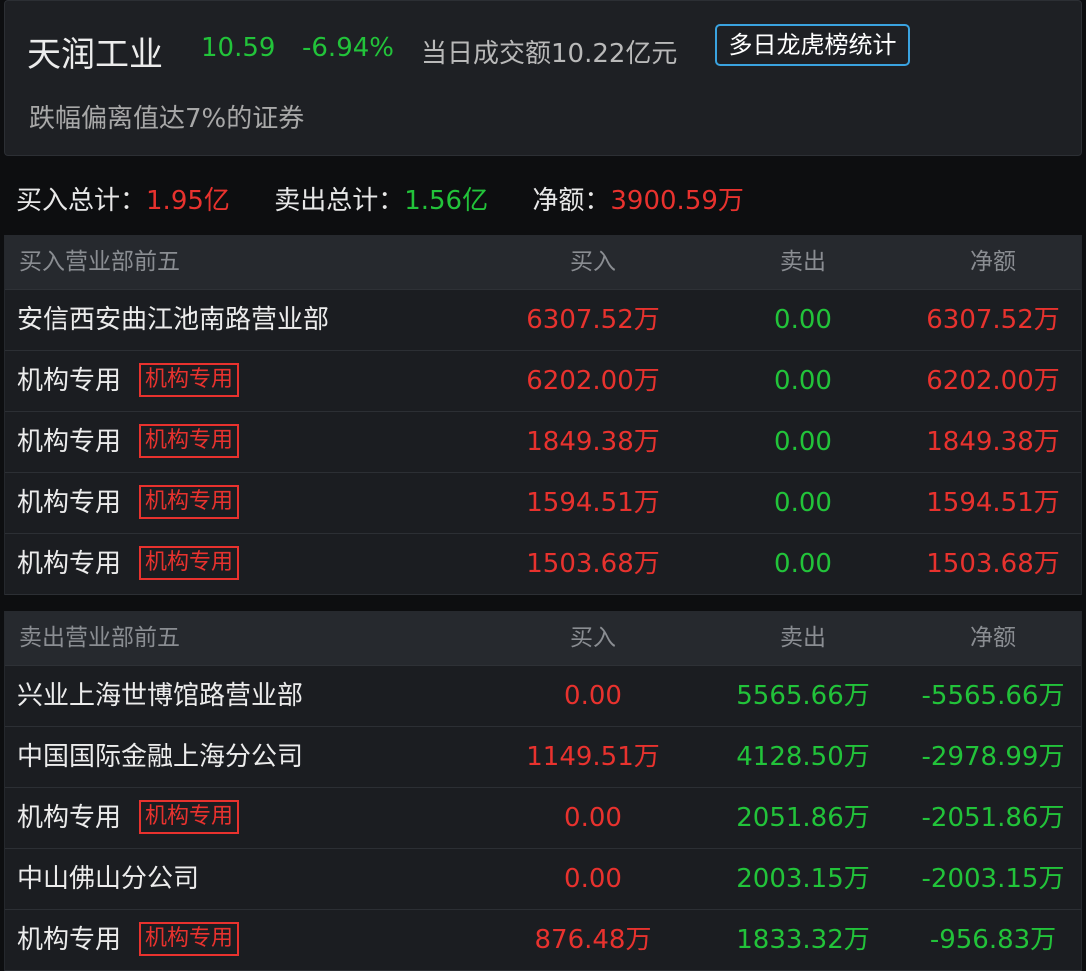  What do you see at coordinates (549, 54) in the screenshot?
I see `daily-turnover: 当日成交额10.22亿元` at bounding box center [549, 54].